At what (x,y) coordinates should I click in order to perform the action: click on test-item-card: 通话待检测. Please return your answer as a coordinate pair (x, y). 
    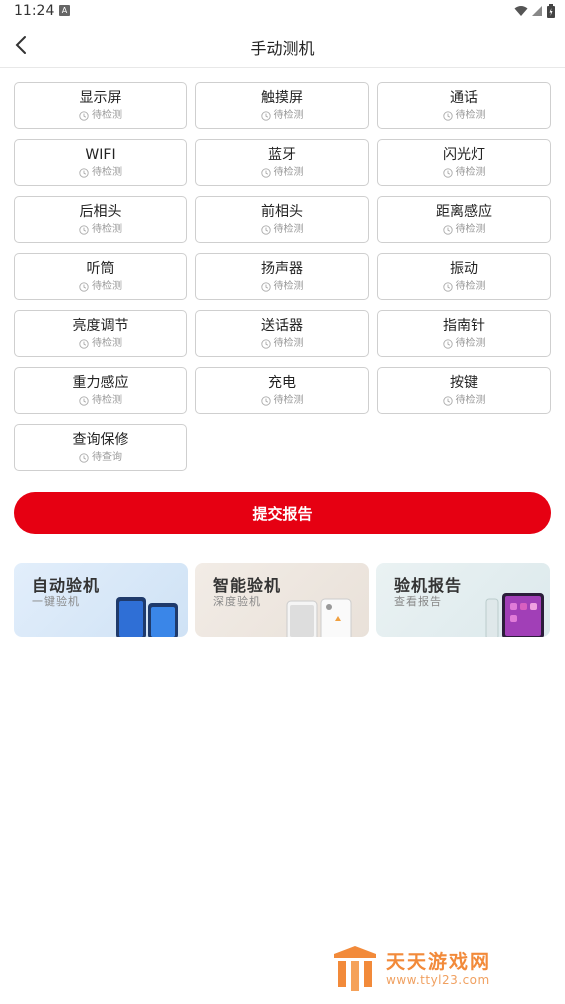
    Looking at the image, I should click on (464, 105).